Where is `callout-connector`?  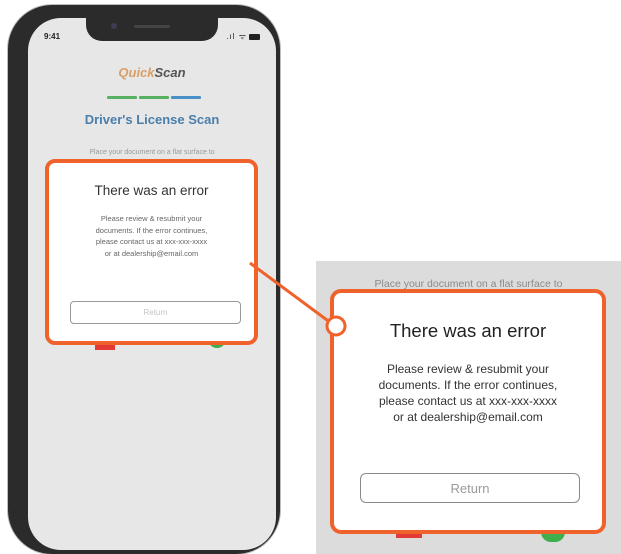 callout-connector is located at coordinates (298, 299).